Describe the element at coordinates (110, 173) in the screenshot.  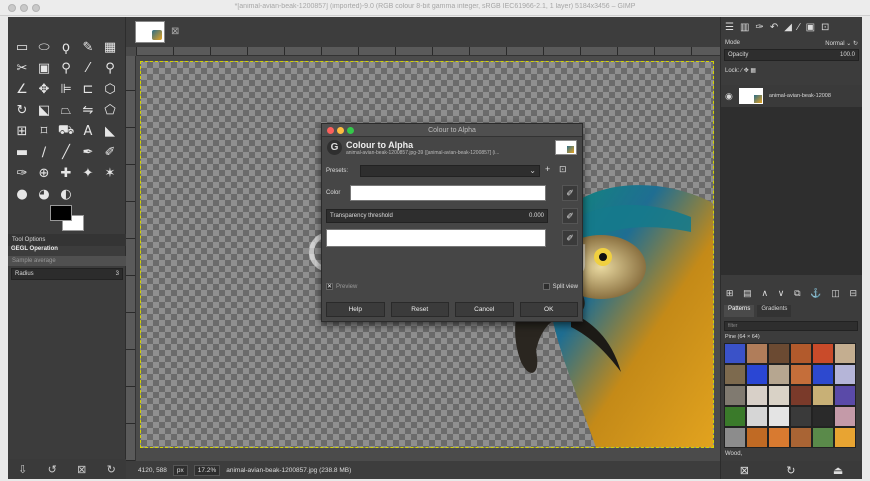
I see `blur-icon: ✶` at that location.